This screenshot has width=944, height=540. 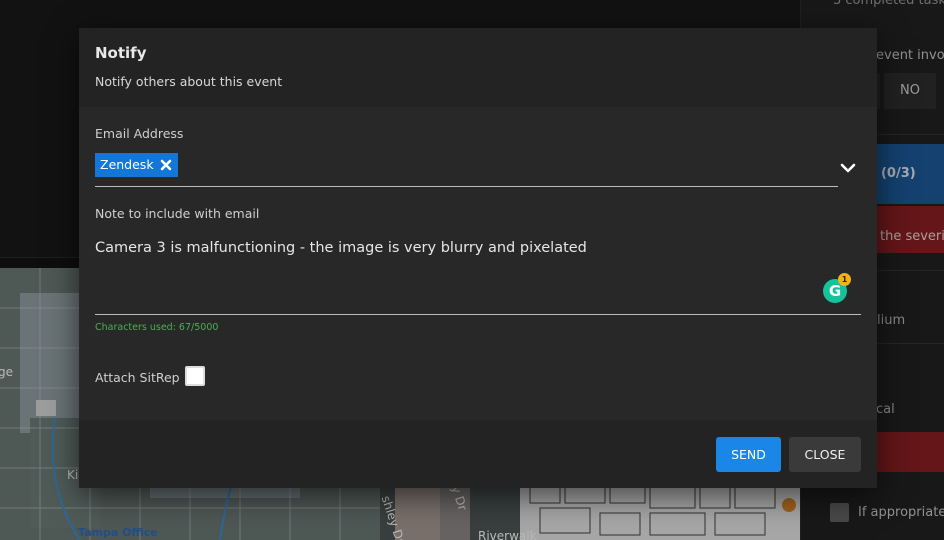 What do you see at coordinates (748, 454) in the screenshot?
I see `send-button: SEND` at bounding box center [748, 454].